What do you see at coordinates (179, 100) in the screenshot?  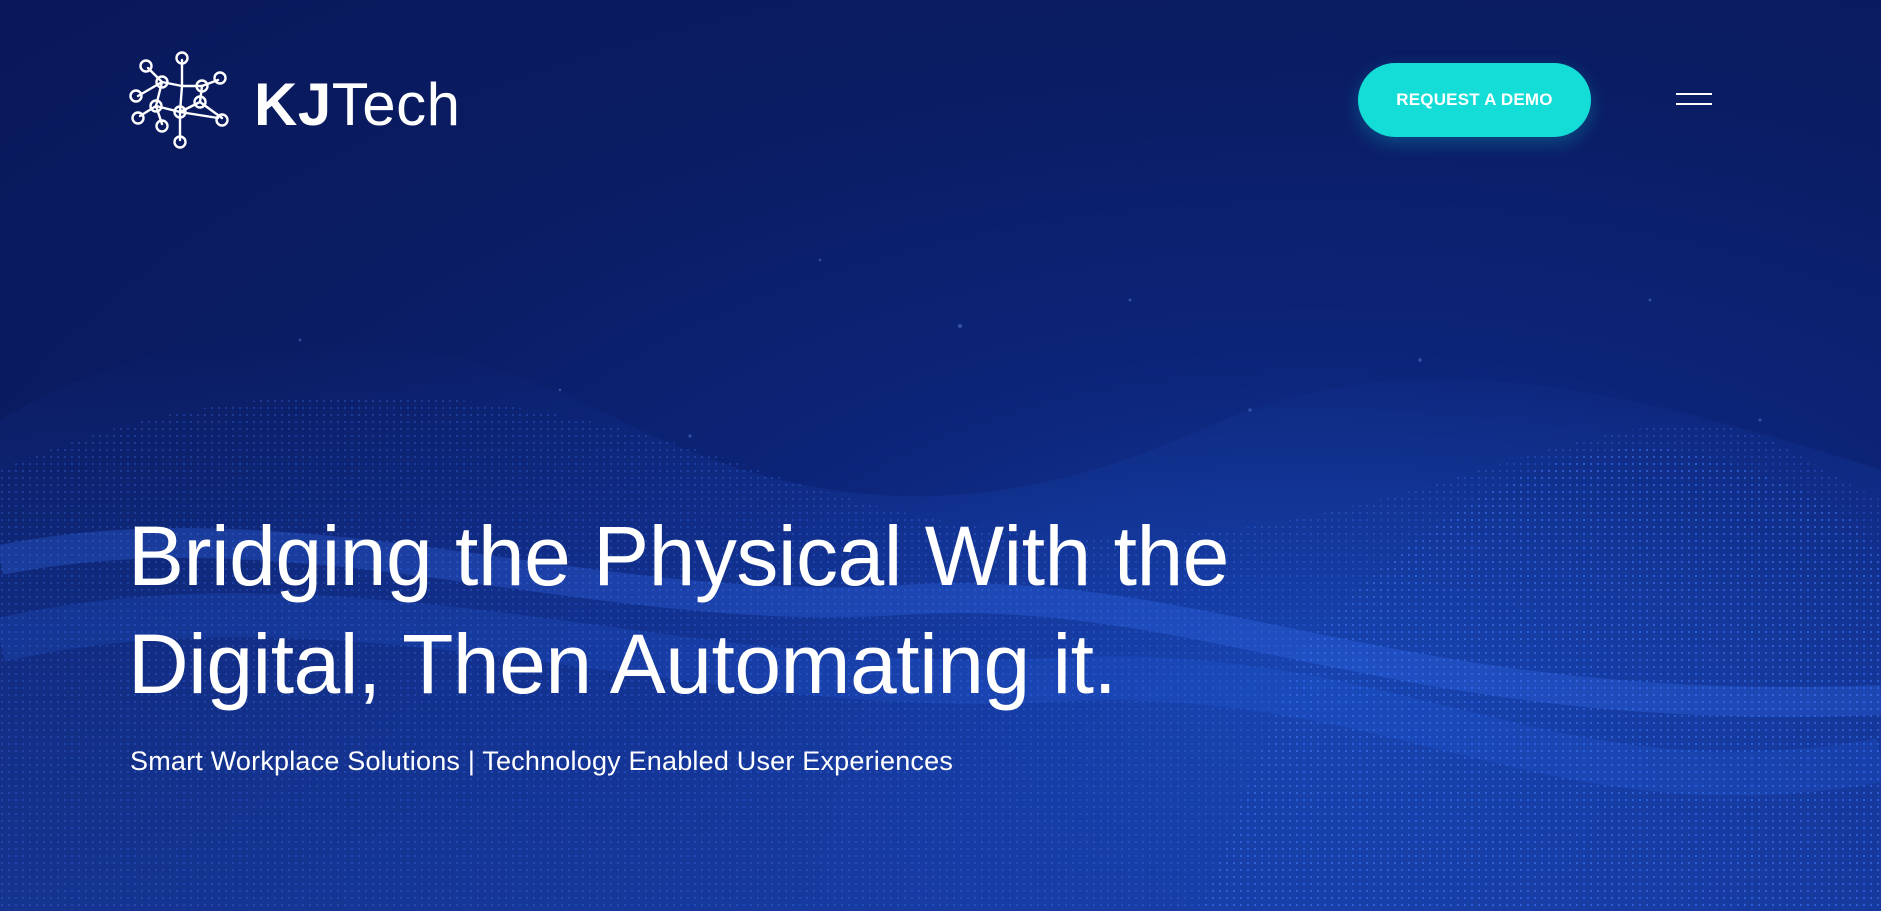 I see `network-nodes-icon` at bounding box center [179, 100].